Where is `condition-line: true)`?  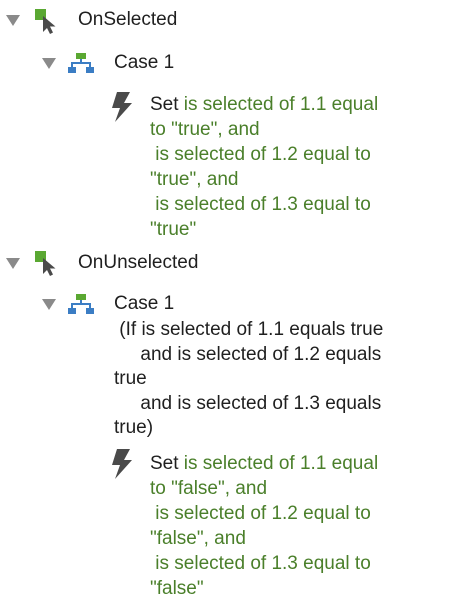
condition-line: true) is located at coordinates (134, 427).